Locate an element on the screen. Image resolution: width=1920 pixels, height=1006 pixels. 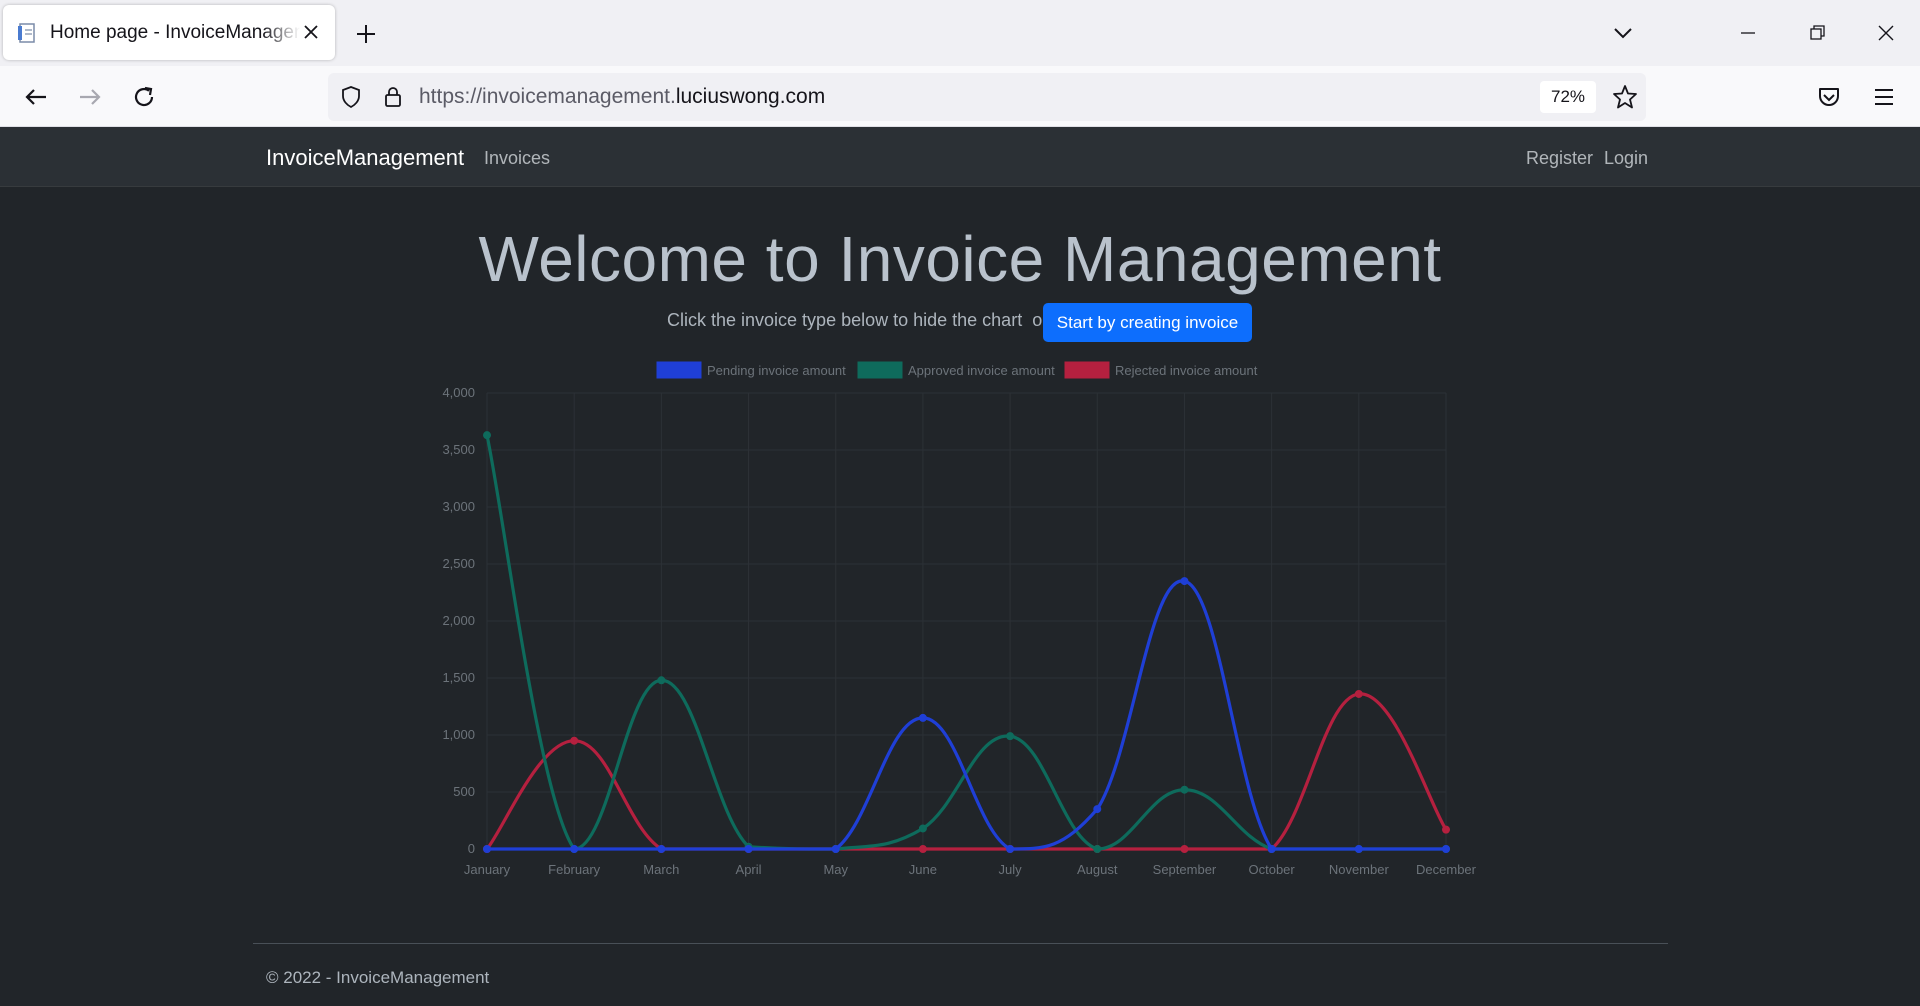
x-tick-label: July is located at coordinates (1011, 869).